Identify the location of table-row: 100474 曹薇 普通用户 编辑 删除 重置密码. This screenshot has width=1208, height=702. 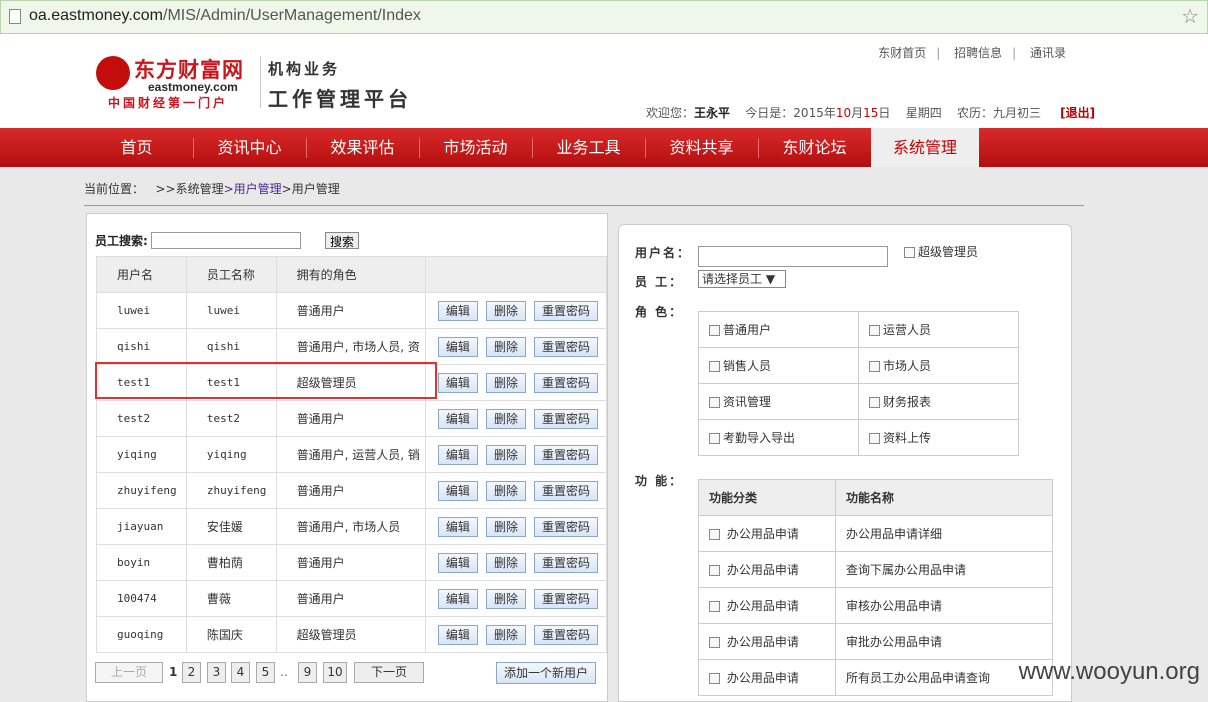
(352, 598).